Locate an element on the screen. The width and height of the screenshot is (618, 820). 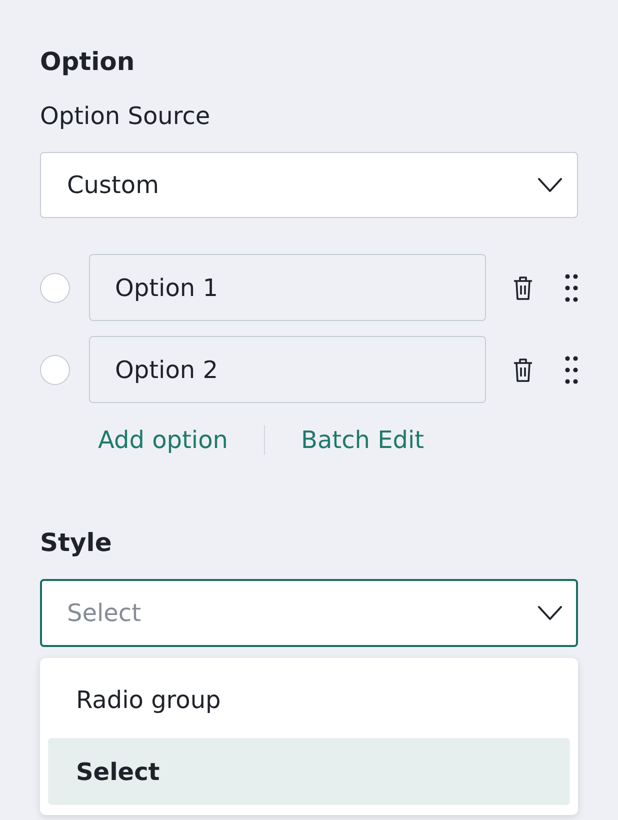
menu-item: Select is located at coordinates (309, 771).